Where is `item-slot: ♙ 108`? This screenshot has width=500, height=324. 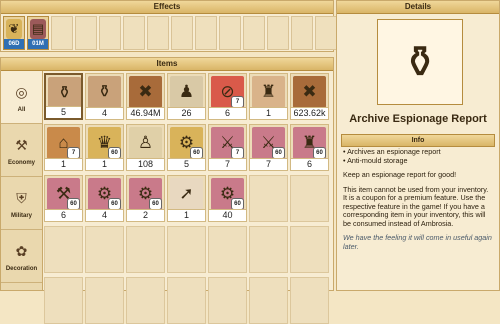 item-slot: ♙ 108 is located at coordinates (145, 147).